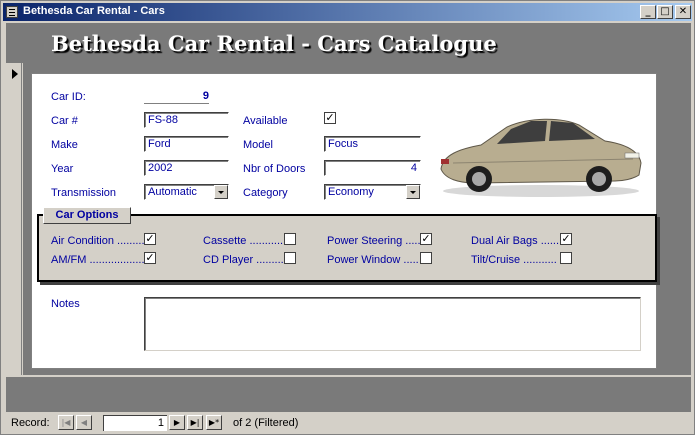 The height and width of the screenshot is (435, 695). I want to click on record-selector, so click(14, 219).